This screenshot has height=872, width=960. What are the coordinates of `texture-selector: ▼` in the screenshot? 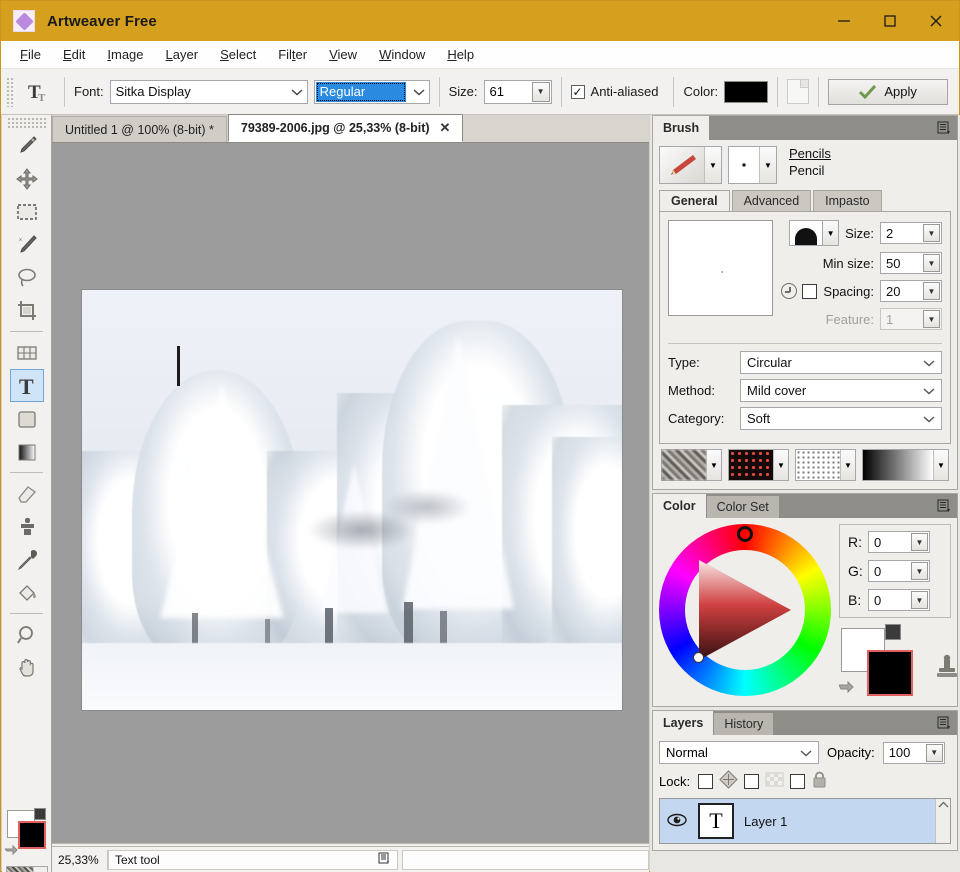 It's located at (26, 869).